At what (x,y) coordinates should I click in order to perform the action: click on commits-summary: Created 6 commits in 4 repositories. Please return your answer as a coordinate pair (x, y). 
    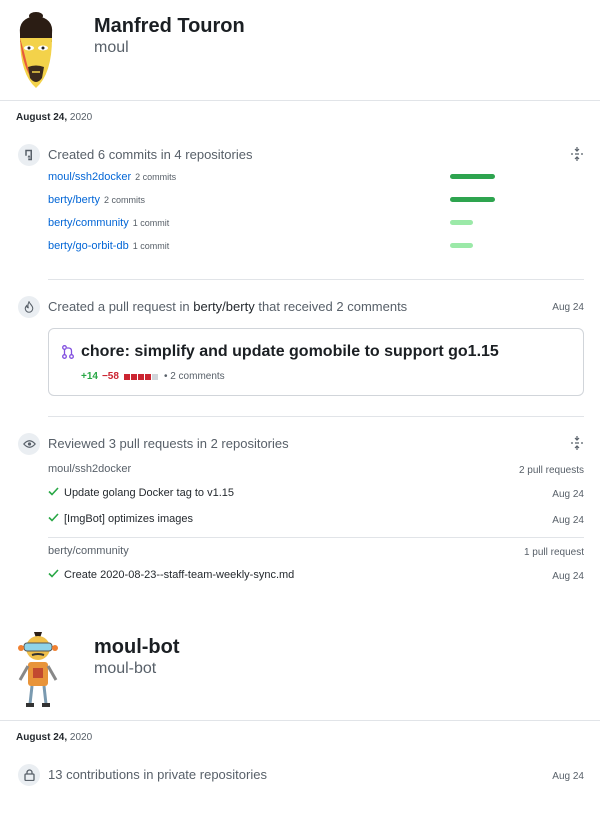
    Looking at the image, I should click on (150, 154).